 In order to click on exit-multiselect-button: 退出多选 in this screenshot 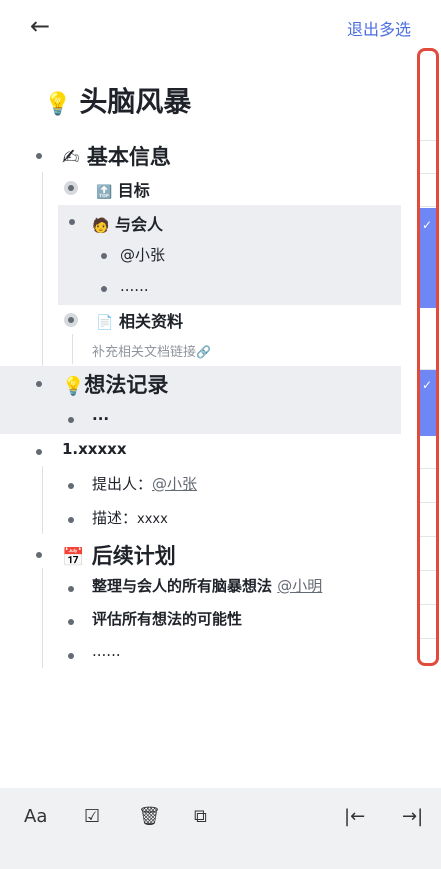, I will do `click(379, 28)`.